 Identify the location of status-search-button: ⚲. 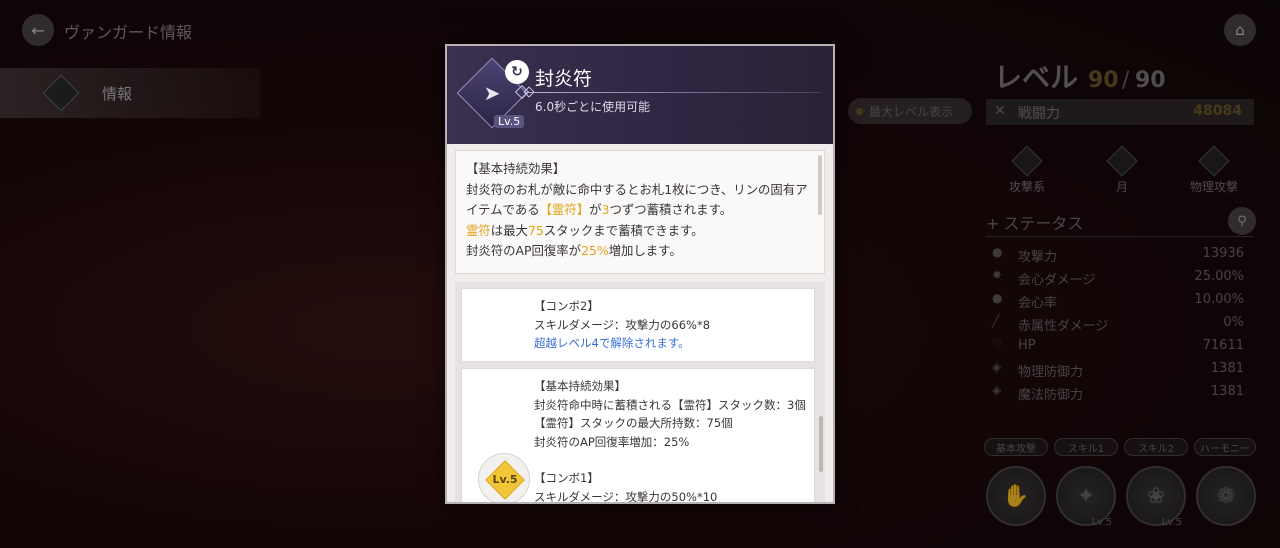
(1242, 221).